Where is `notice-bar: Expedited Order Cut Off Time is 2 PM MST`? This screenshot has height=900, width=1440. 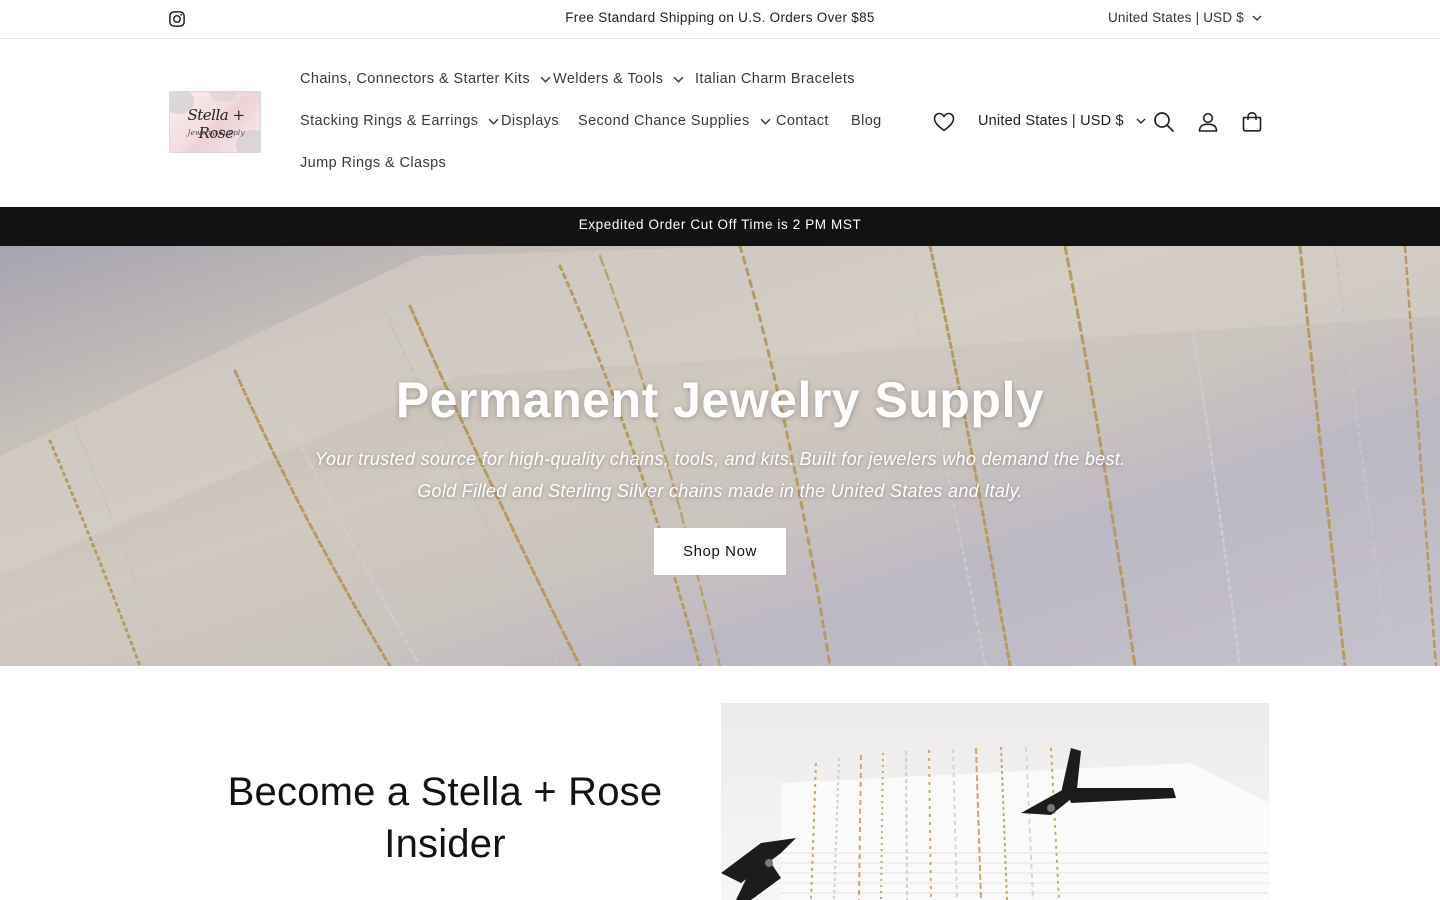
notice-bar: Expedited Order Cut Off Time is 2 PM MST is located at coordinates (720, 226).